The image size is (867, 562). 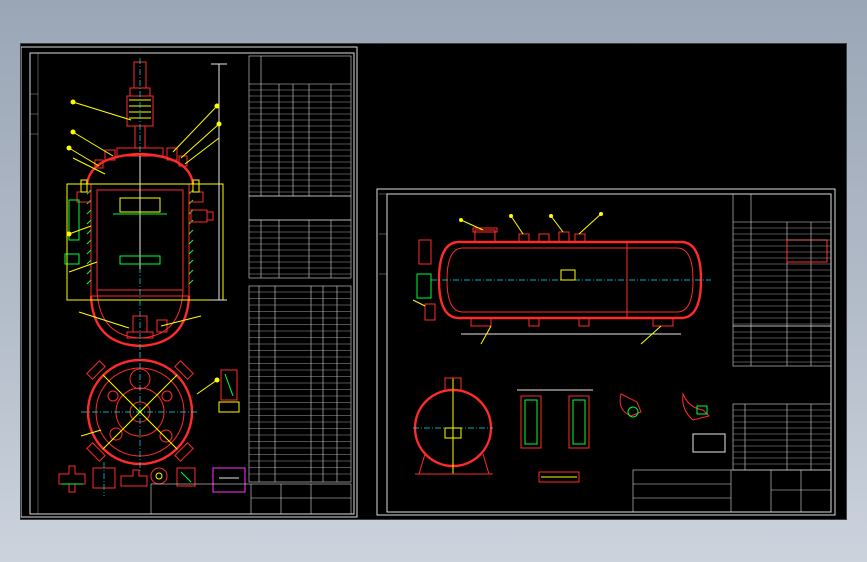 What do you see at coordinates (300, 282) in the screenshot?
I see `left-table-rows` at bounding box center [300, 282].